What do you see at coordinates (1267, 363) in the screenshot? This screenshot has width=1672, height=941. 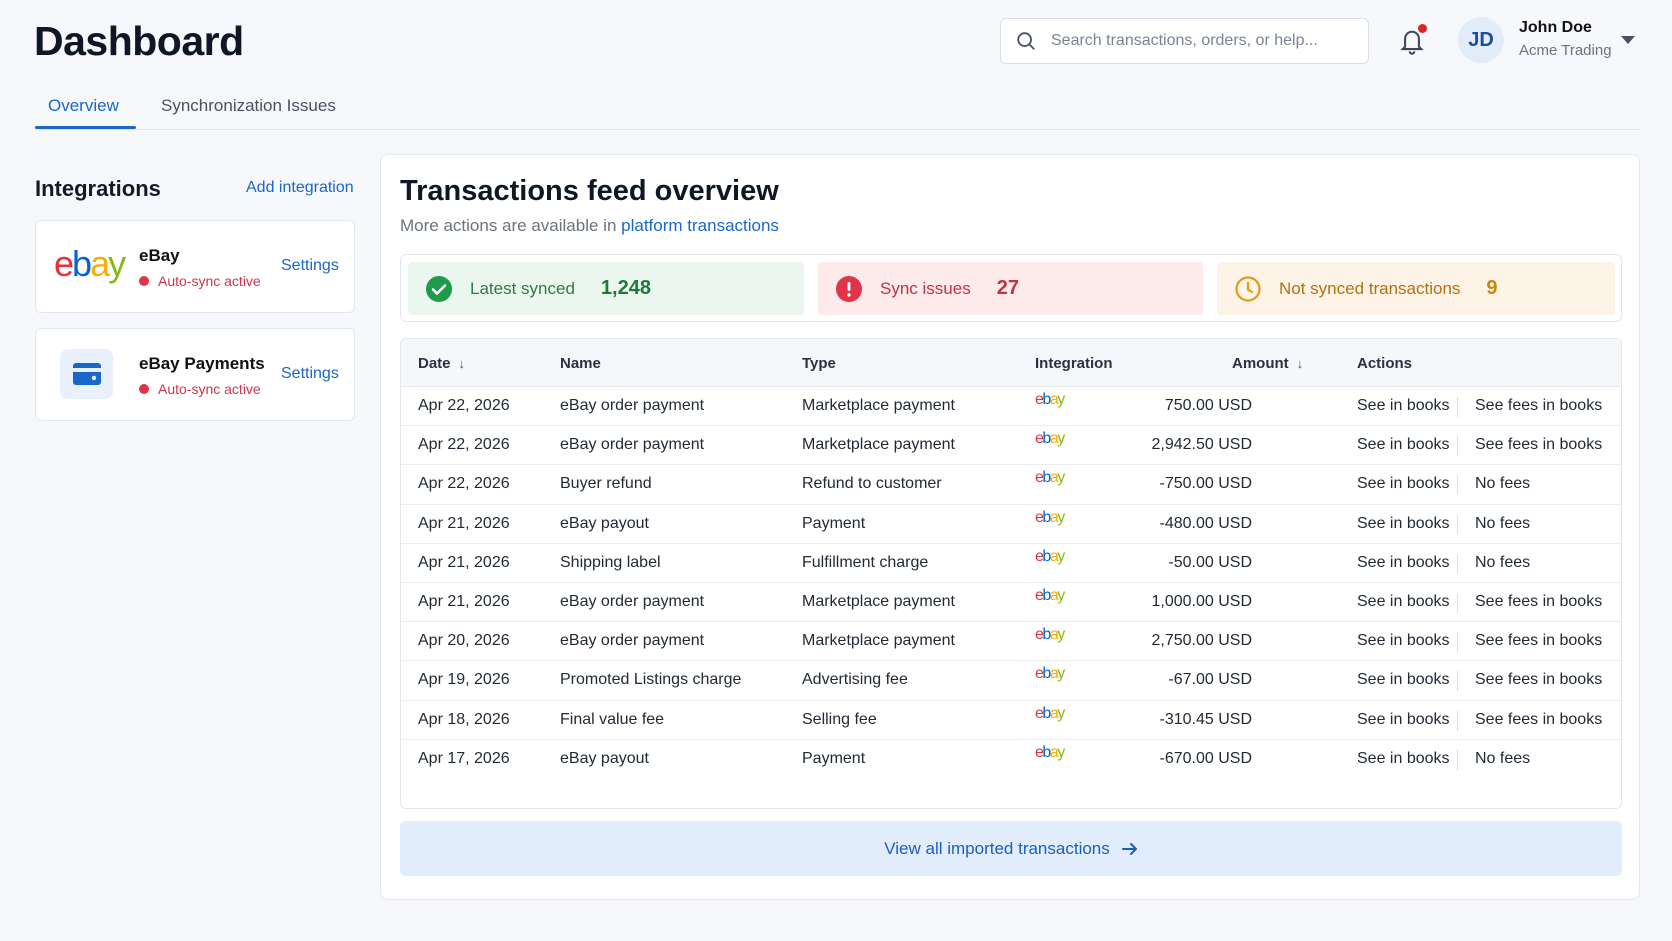 I see `column-header-amount: Amount ↓` at bounding box center [1267, 363].